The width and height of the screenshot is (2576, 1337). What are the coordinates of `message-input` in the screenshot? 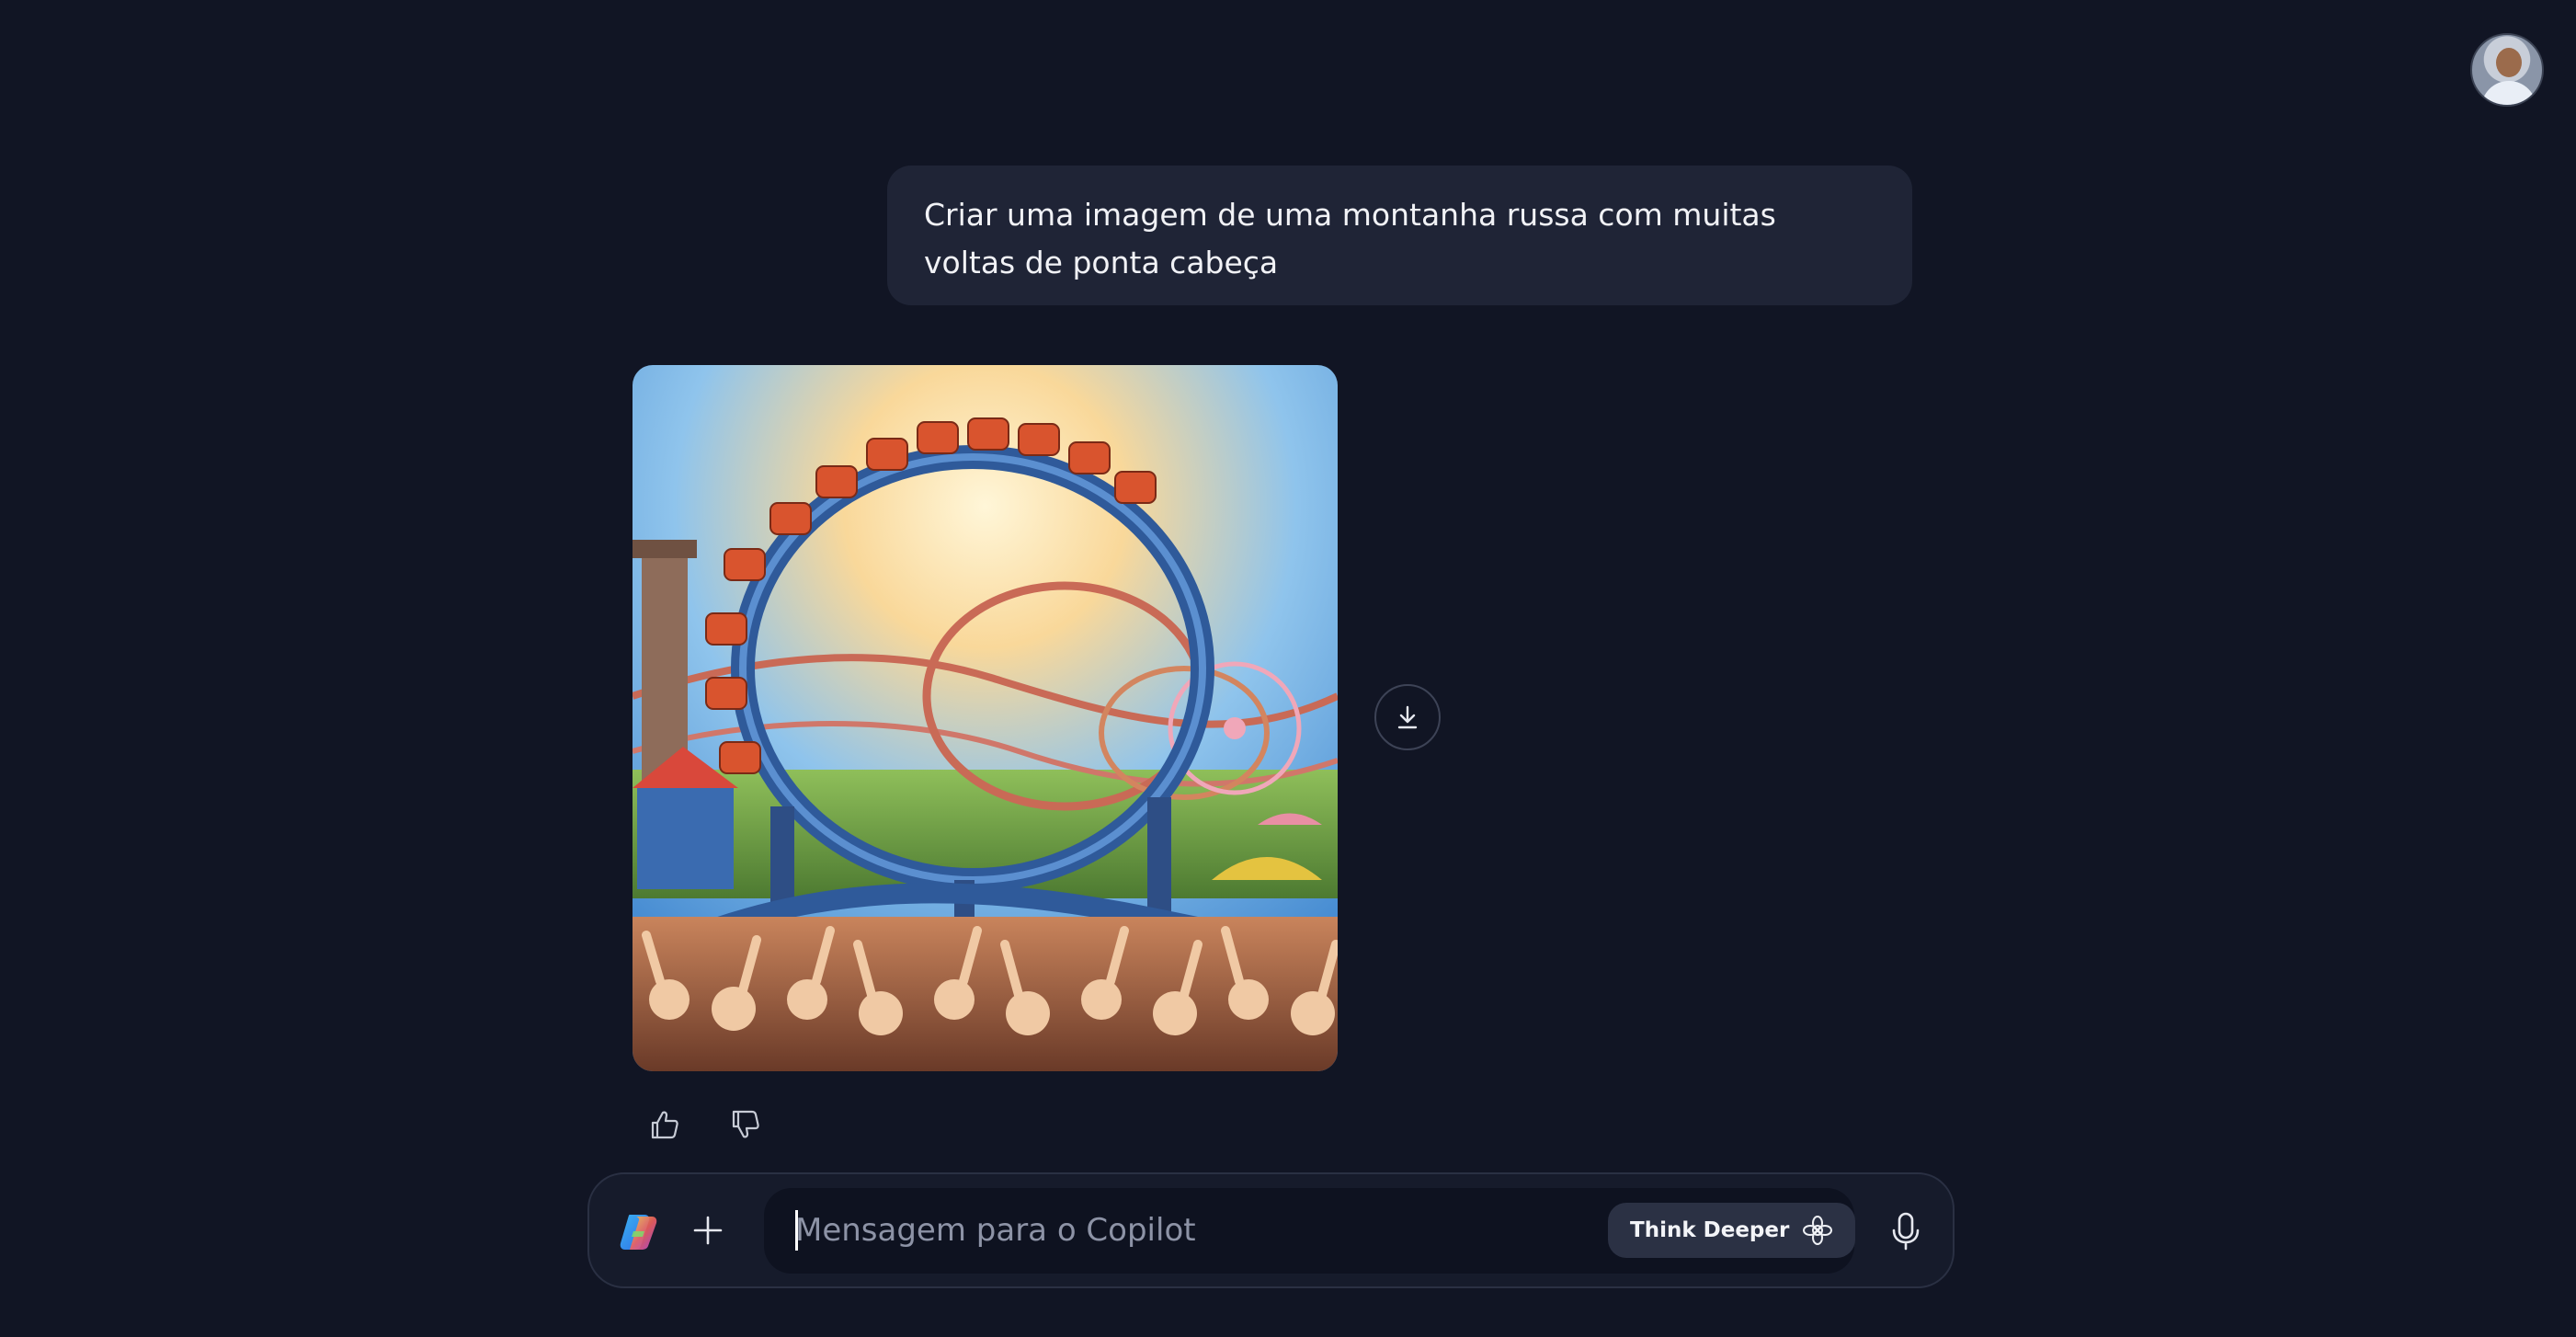 It's located at (1199, 1230).